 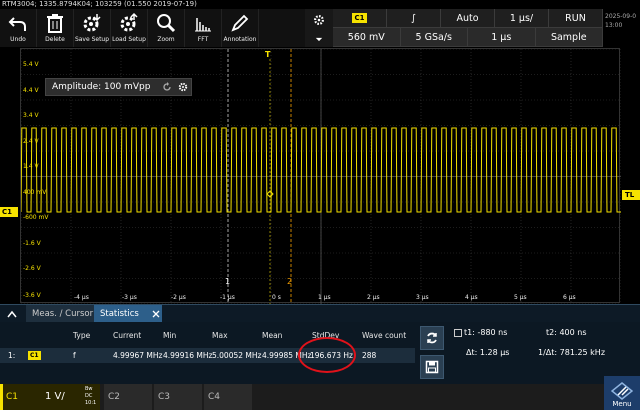 I want to click on x-tick-label: 2 µs, so click(x=373, y=297).